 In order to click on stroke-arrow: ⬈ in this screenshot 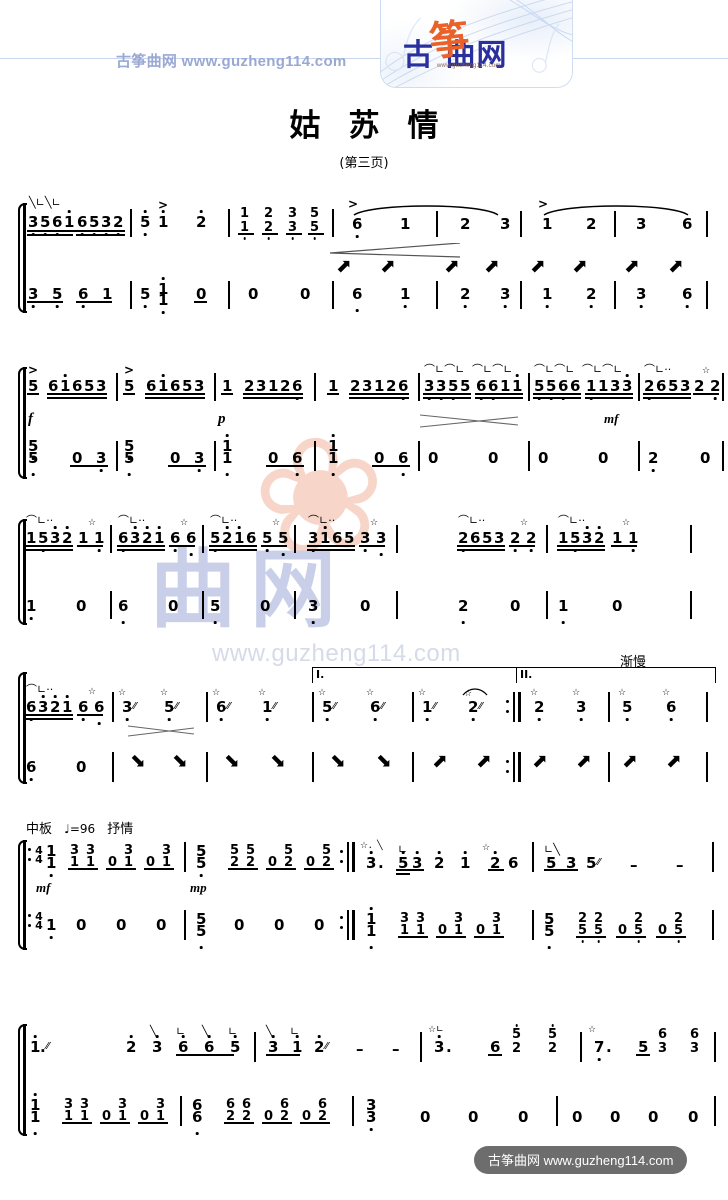, I will do `click(538, 266)`.